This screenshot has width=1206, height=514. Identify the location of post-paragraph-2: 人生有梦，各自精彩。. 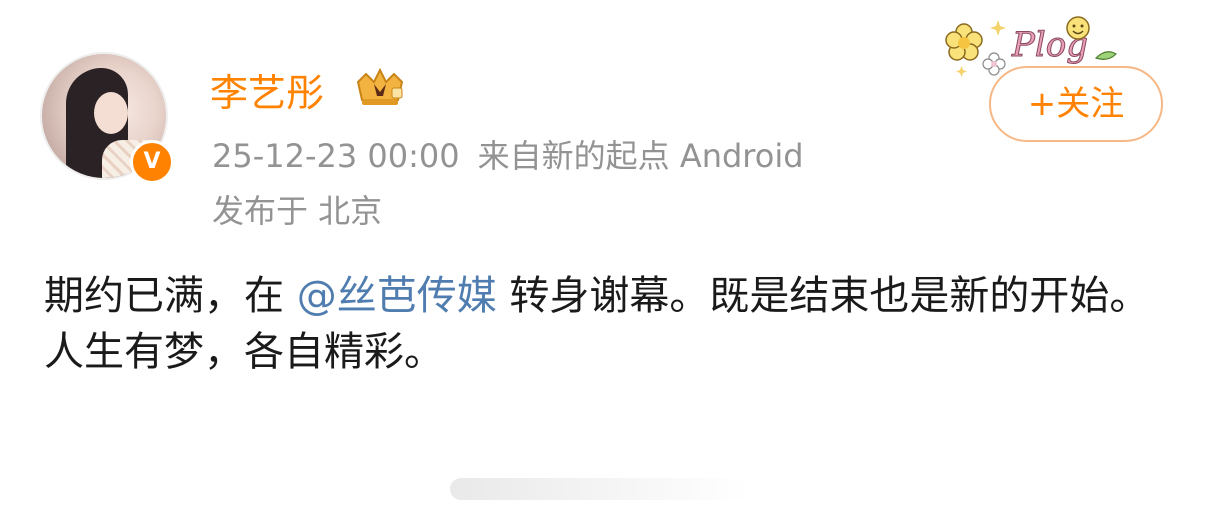
(244, 352).